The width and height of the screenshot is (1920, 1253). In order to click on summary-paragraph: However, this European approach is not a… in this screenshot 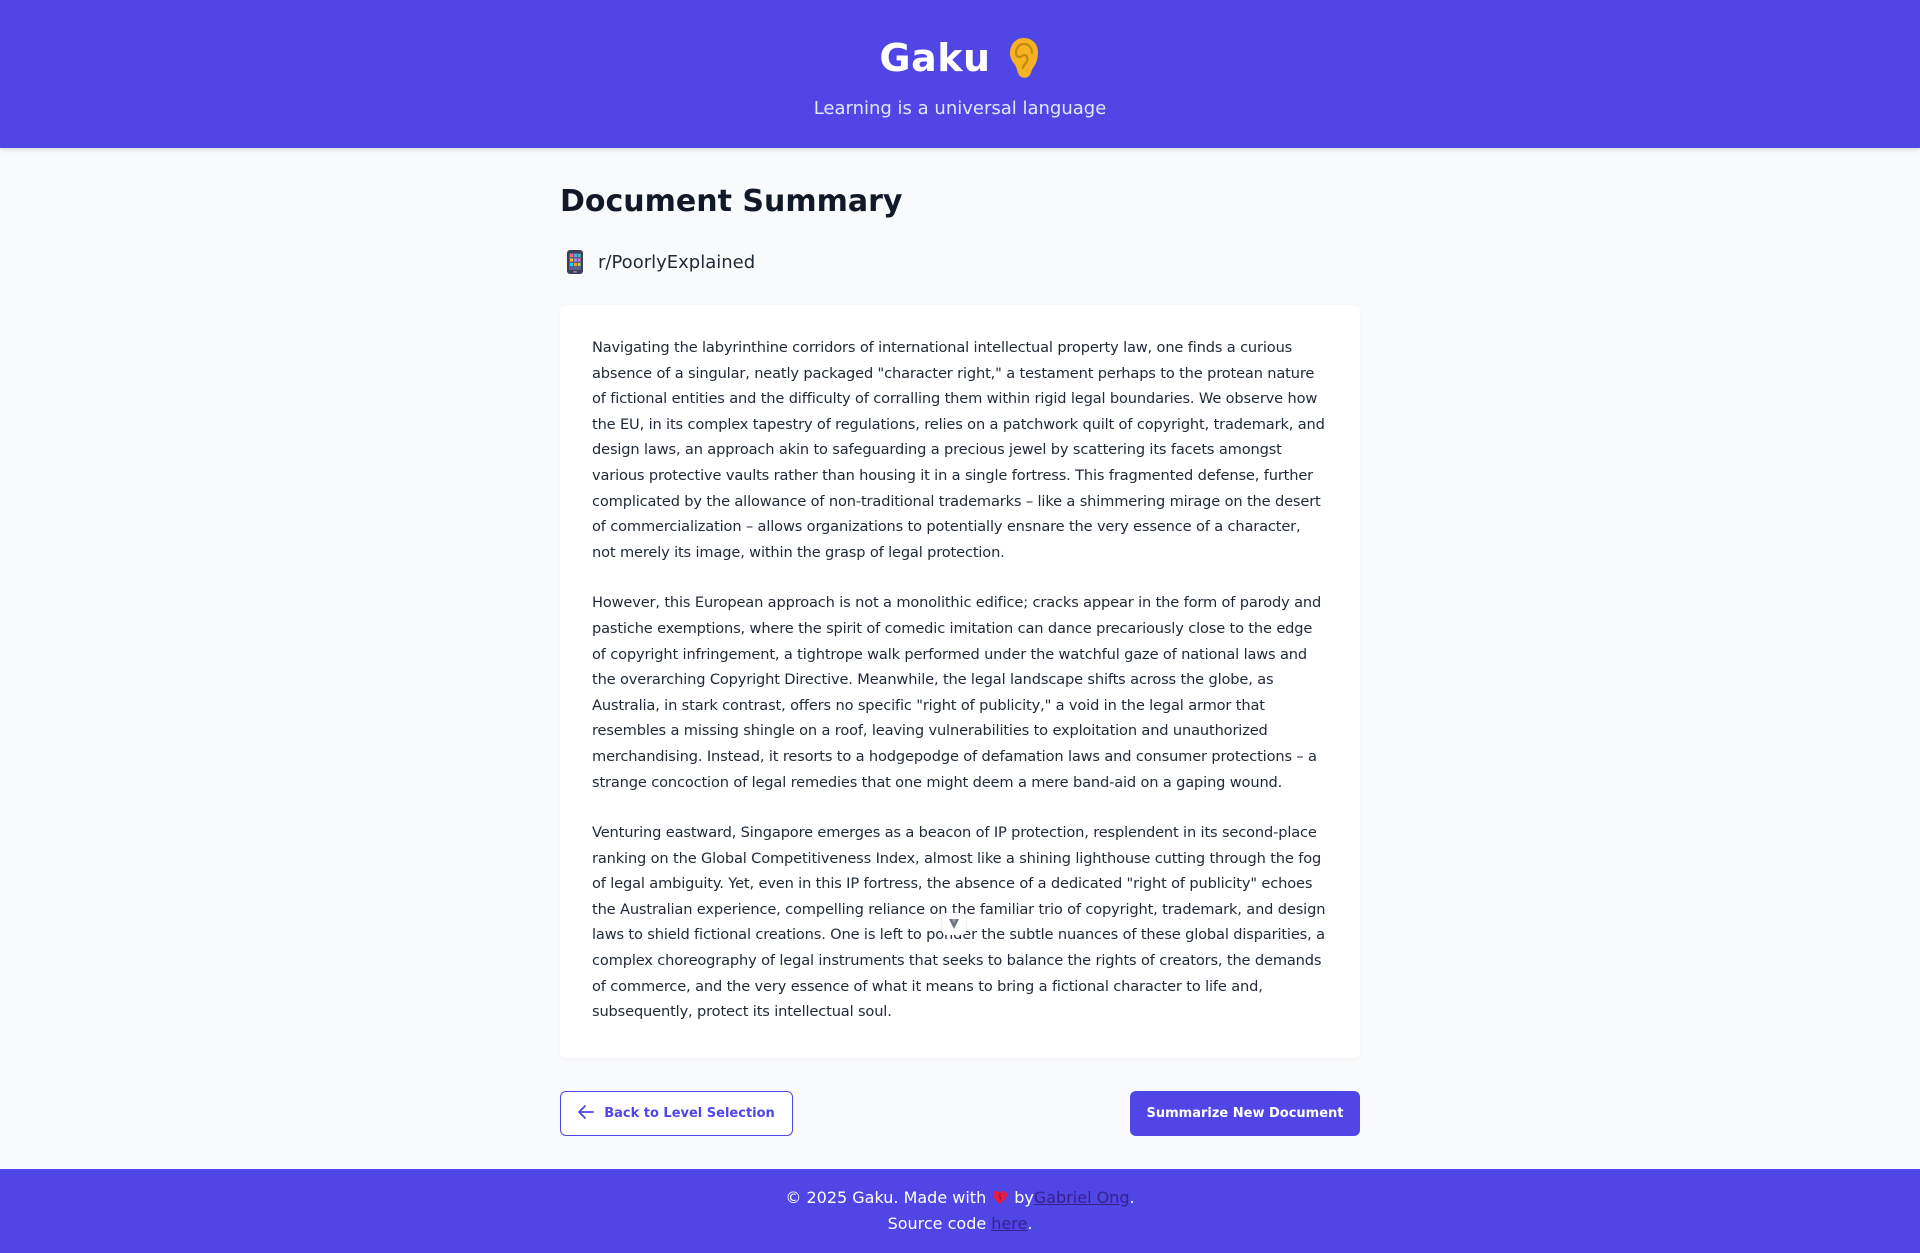, I will do `click(957, 692)`.